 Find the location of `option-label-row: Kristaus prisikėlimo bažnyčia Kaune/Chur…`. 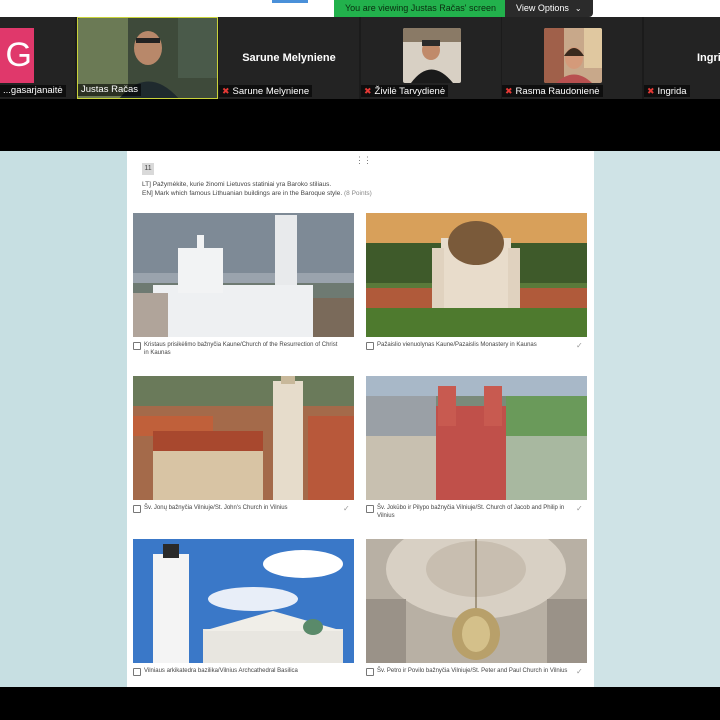

option-label-row: Kristaus prisikėlimo bažnyčia Kaune/Chur… is located at coordinates (237, 349).